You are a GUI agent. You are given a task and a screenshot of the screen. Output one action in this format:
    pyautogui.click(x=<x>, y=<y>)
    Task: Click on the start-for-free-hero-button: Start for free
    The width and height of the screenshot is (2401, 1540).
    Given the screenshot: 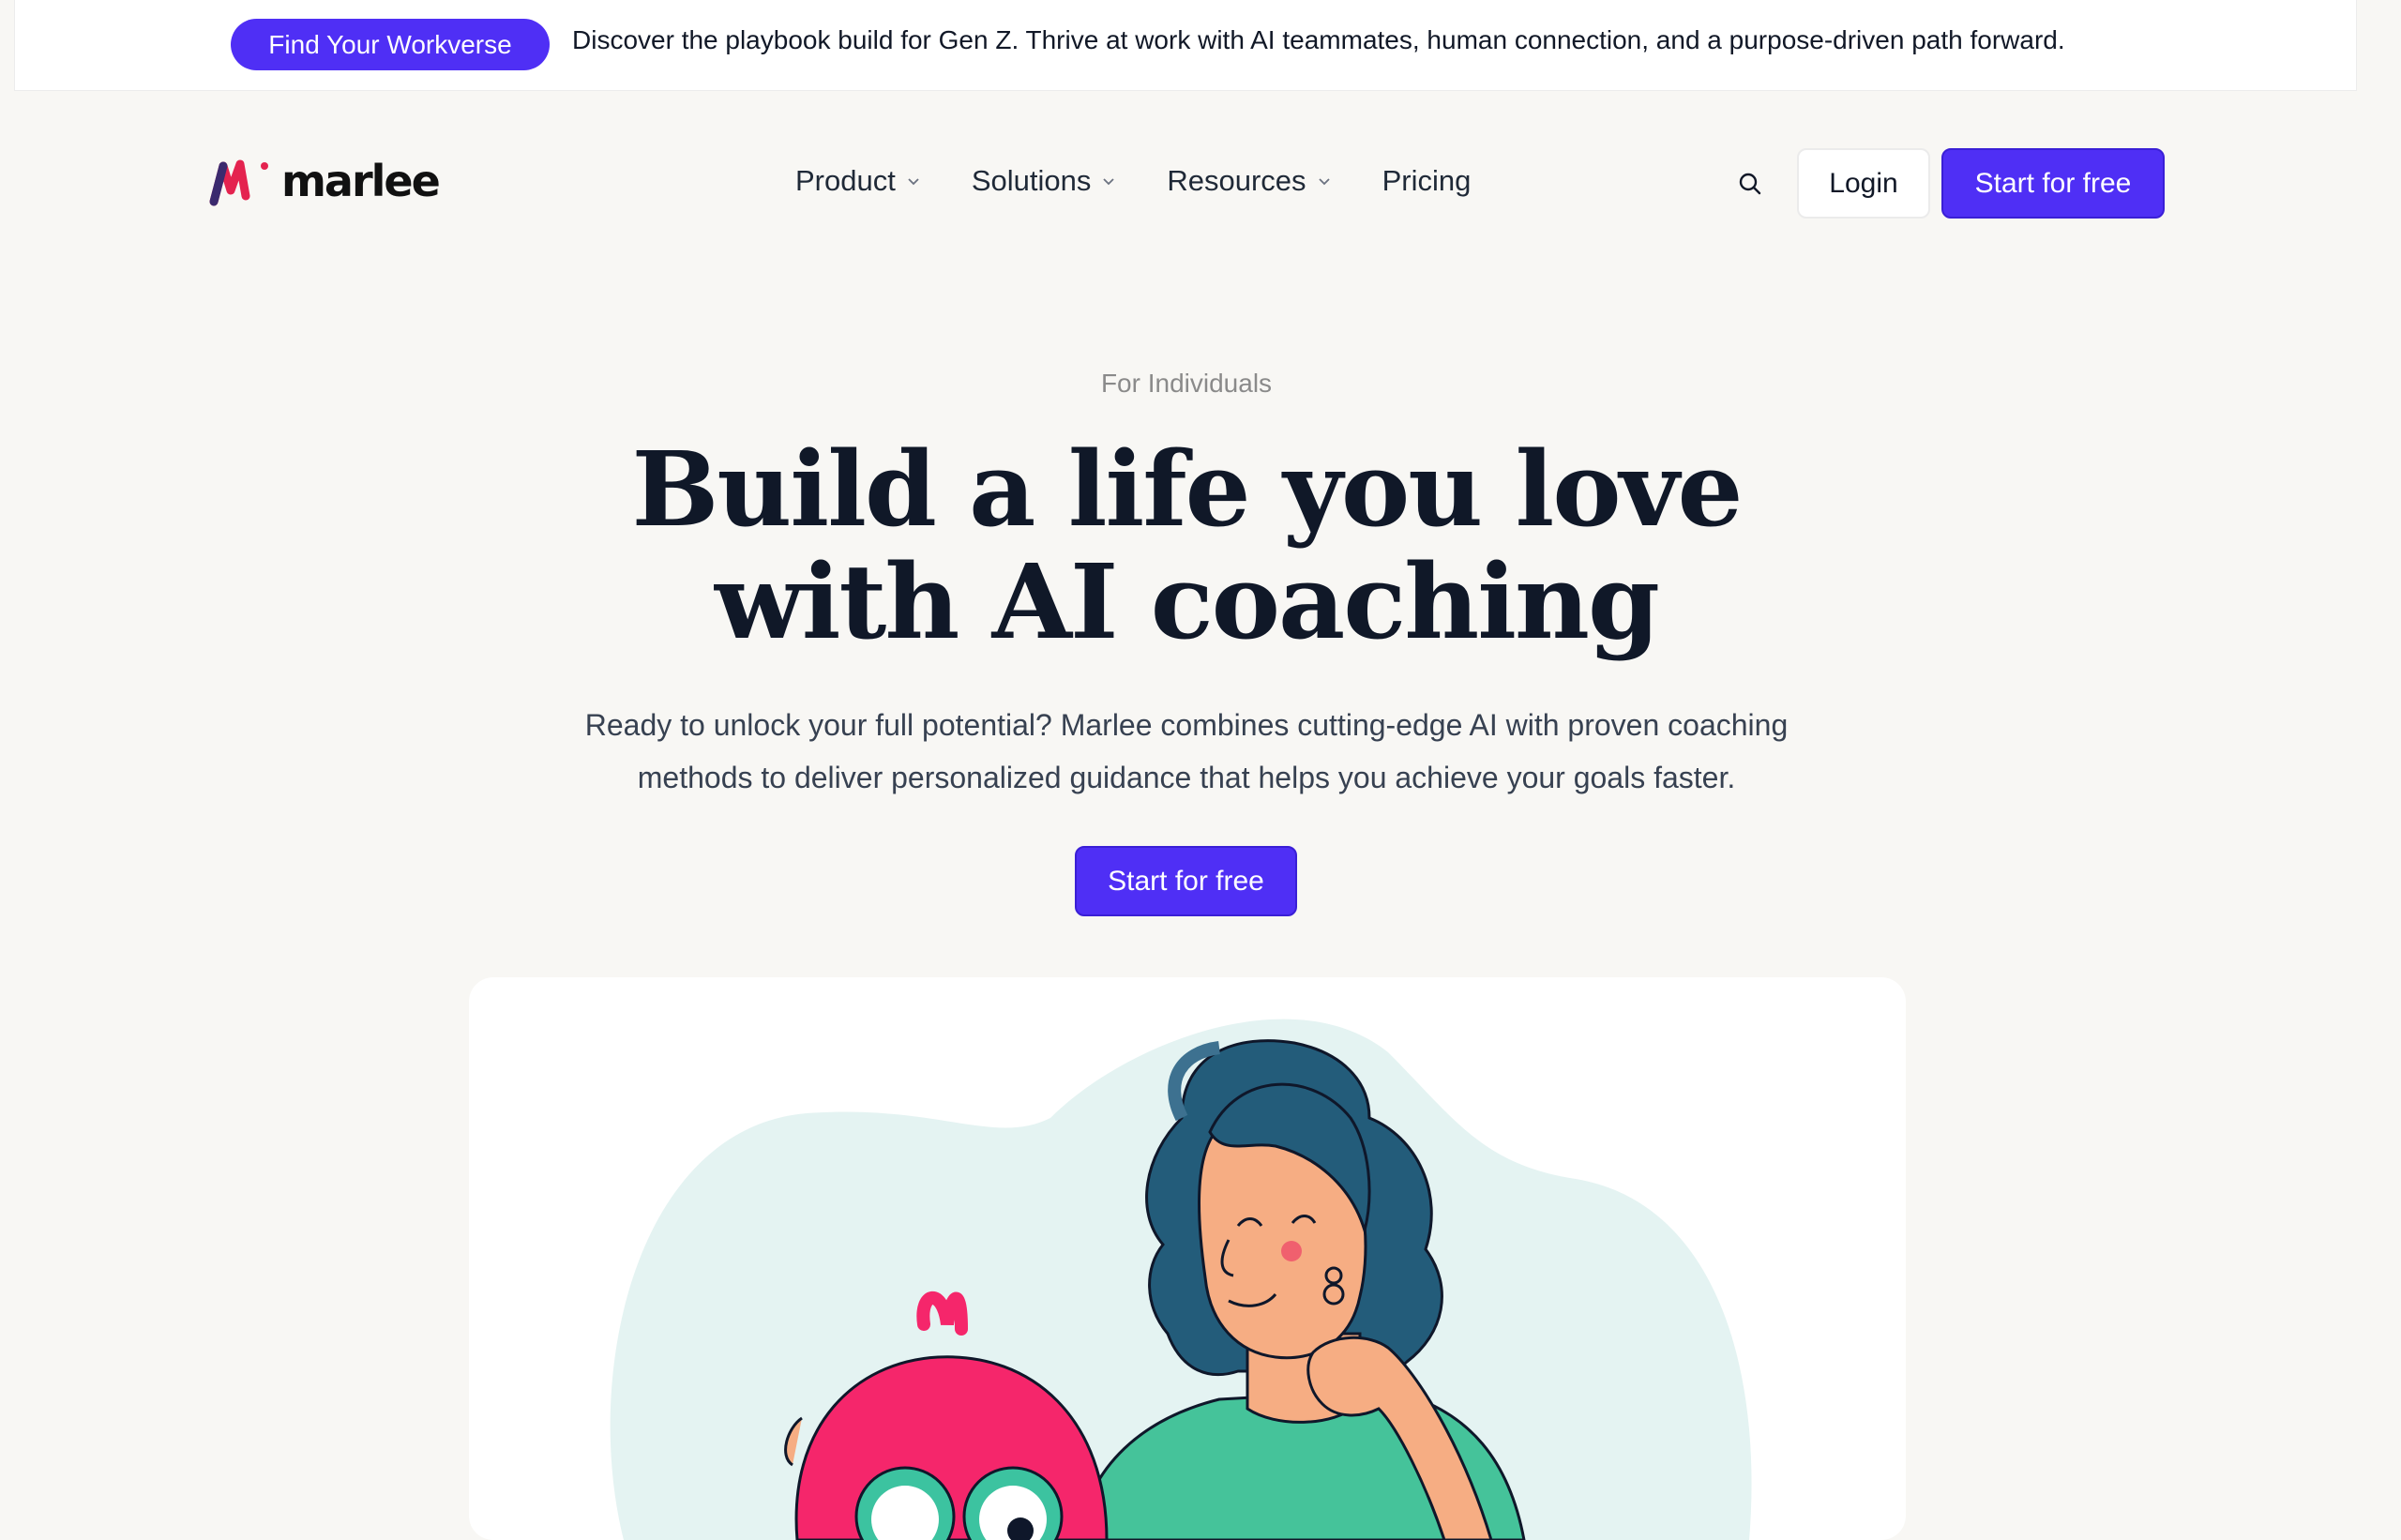 What is the action you would take?
    pyautogui.click(x=1186, y=881)
    